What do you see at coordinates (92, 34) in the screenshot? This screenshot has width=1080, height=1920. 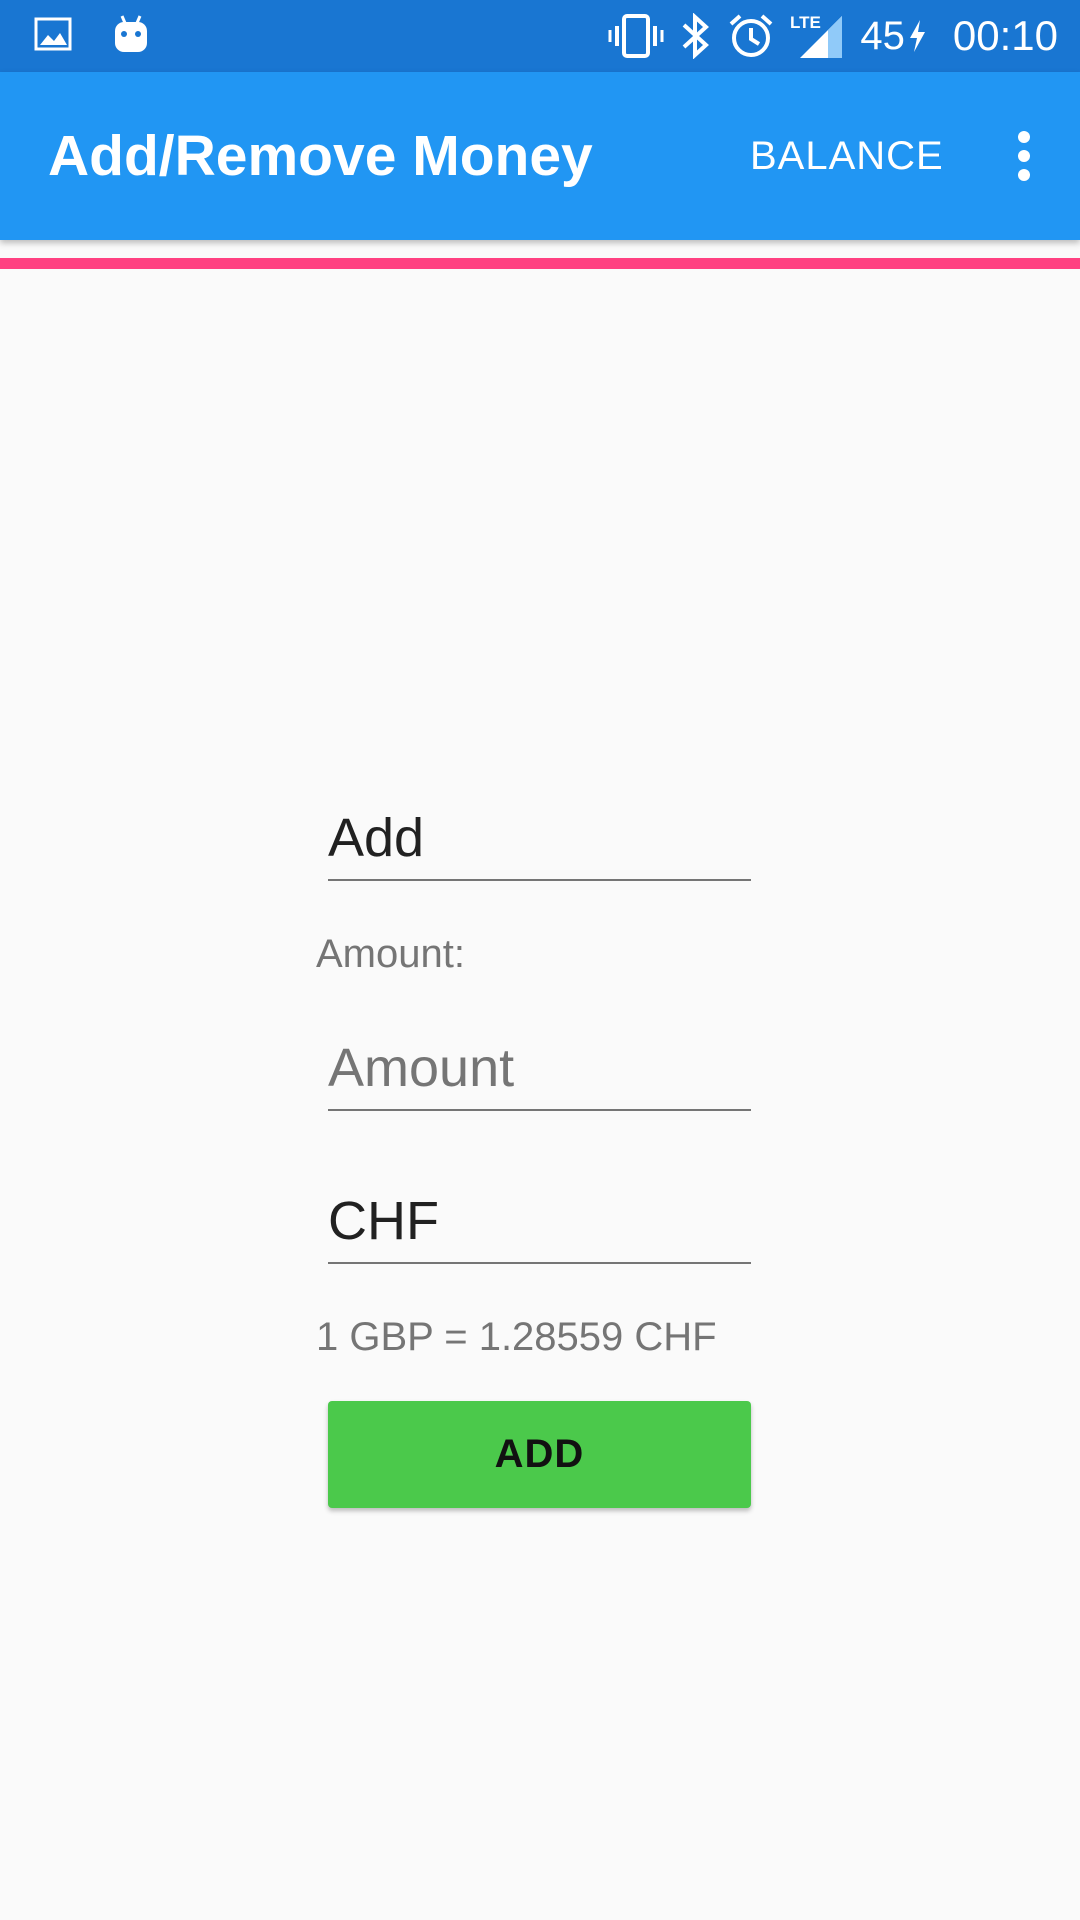 I see `notification-area` at bounding box center [92, 34].